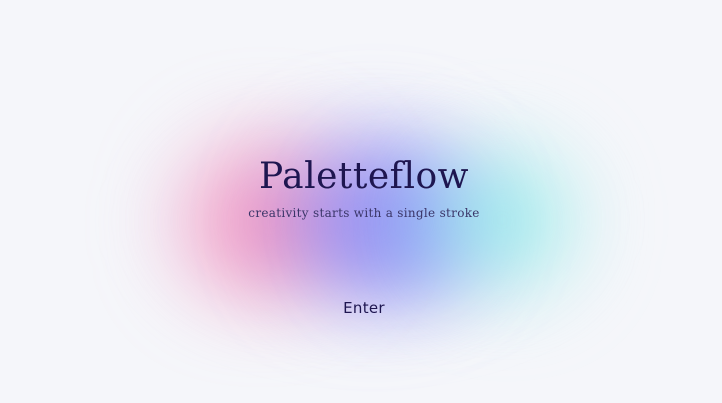 This screenshot has height=403, width=722. Describe the element at coordinates (364, 308) in the screenshot. I see `enter-button: Enter` at that location.